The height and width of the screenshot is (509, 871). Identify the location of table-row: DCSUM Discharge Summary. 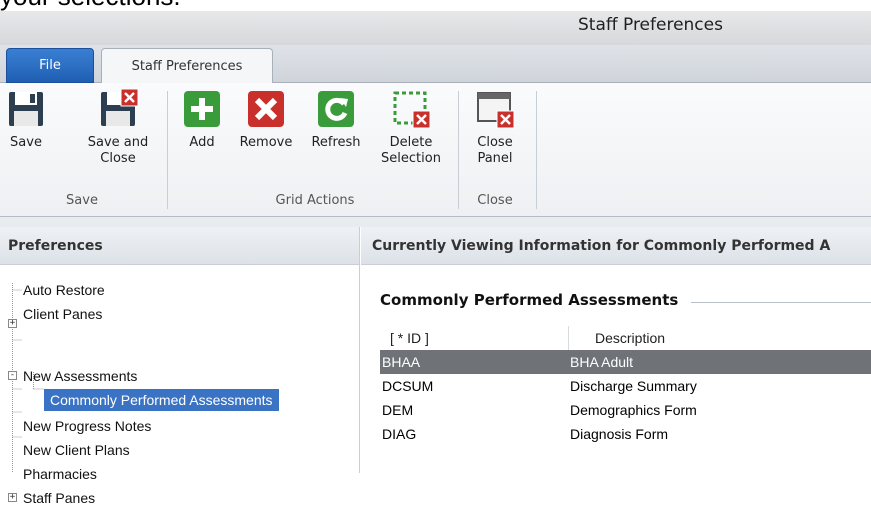
(625, 386).